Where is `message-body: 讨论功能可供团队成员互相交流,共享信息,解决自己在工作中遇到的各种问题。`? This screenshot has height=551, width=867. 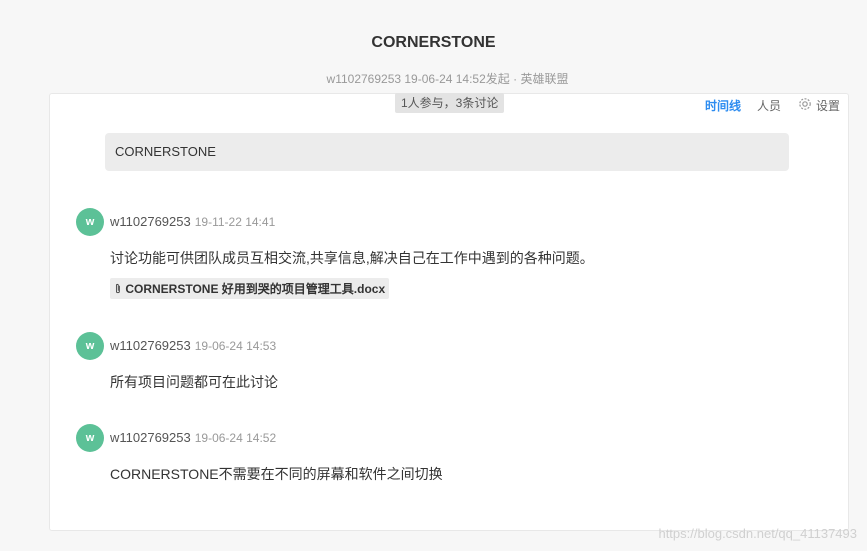 message-body: 讨论功能可供团队成员互相交流,共享信息,解决自己在工作中遇到的各种问题。 is located at coordinates (352, 258).